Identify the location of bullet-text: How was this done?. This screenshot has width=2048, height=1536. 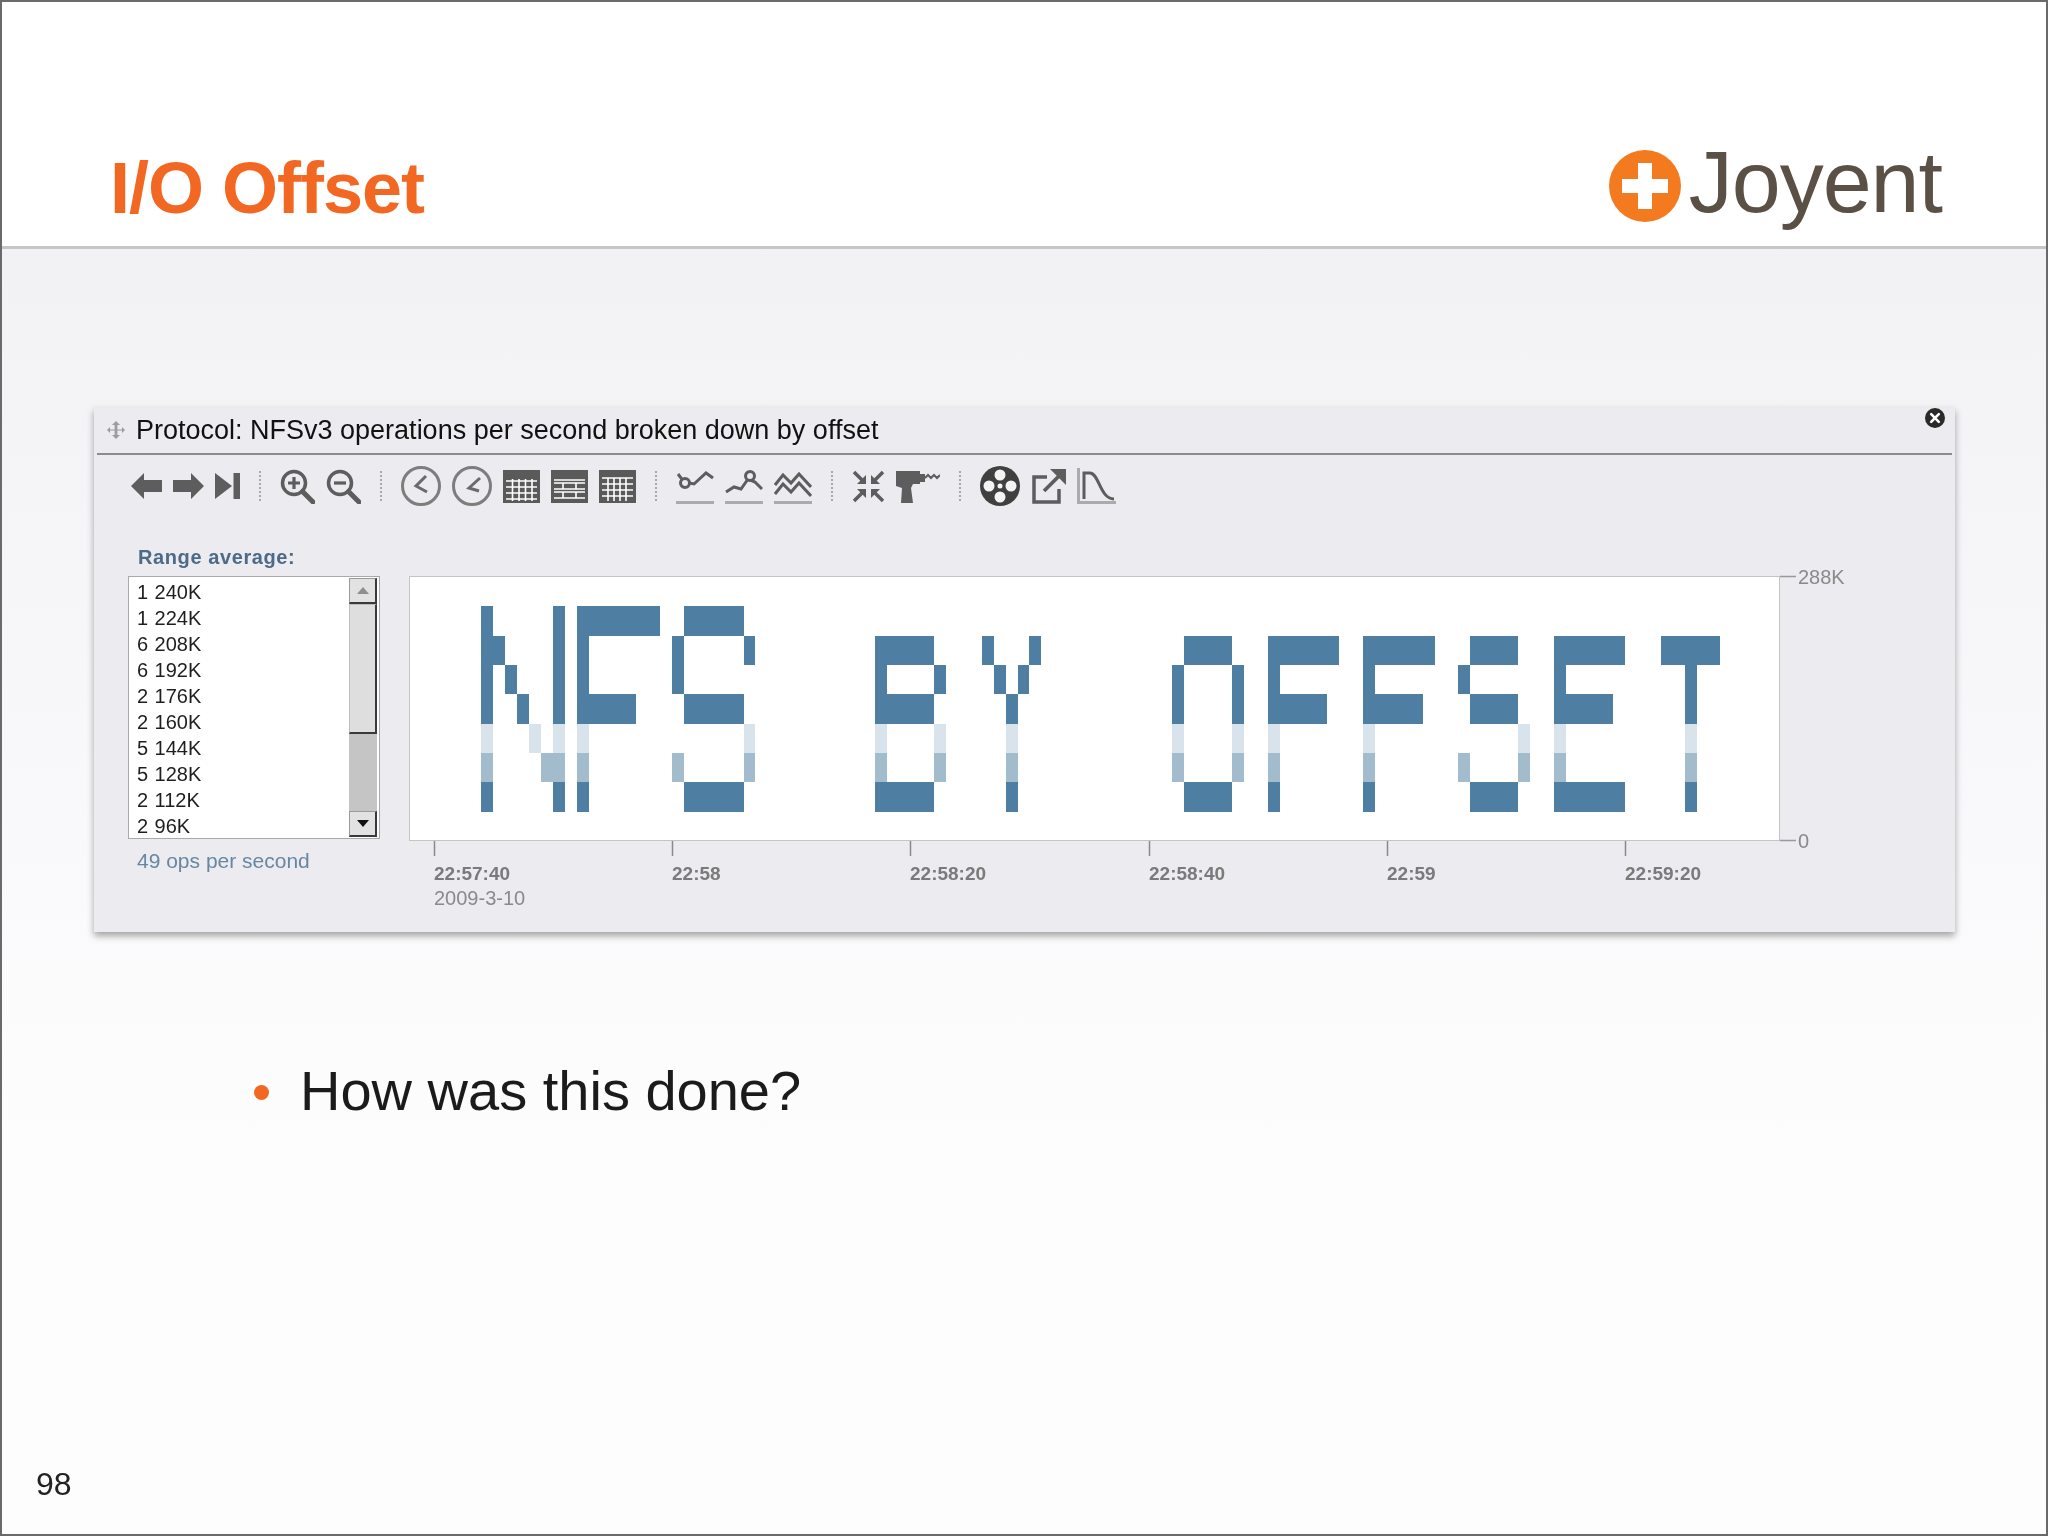
(551, 1091).